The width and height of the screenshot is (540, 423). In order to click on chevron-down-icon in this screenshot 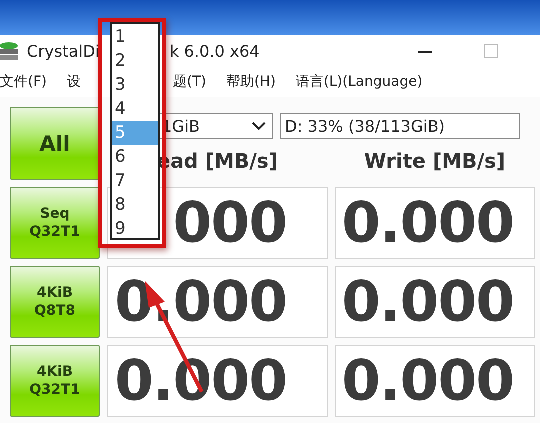, I will do `click(259, 126)`.